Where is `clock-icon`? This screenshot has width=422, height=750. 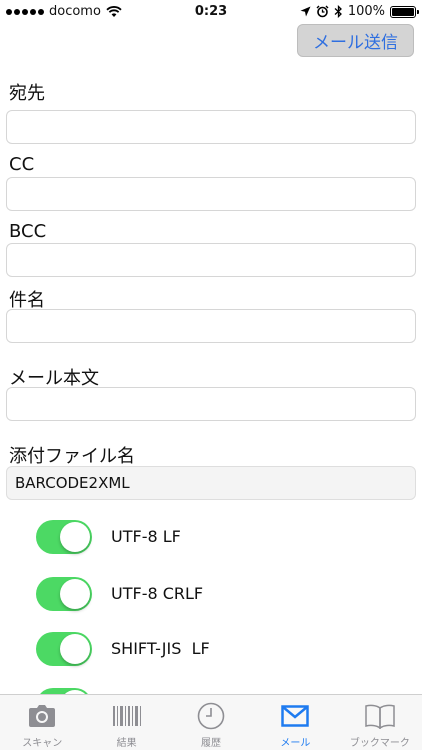 clock-icon is located at coordinates (211, 716).